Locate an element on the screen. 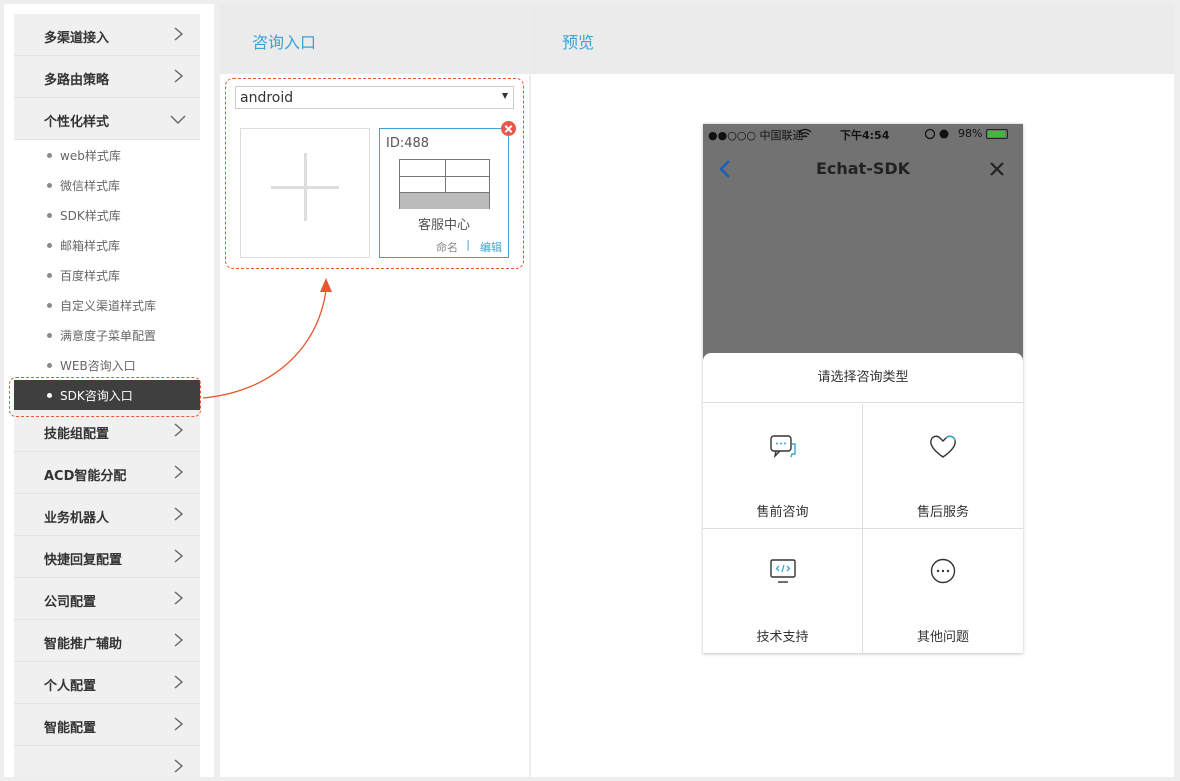  sub-item-sdk-entry: SDK咨询入口 is located at coordinates (107, 395).